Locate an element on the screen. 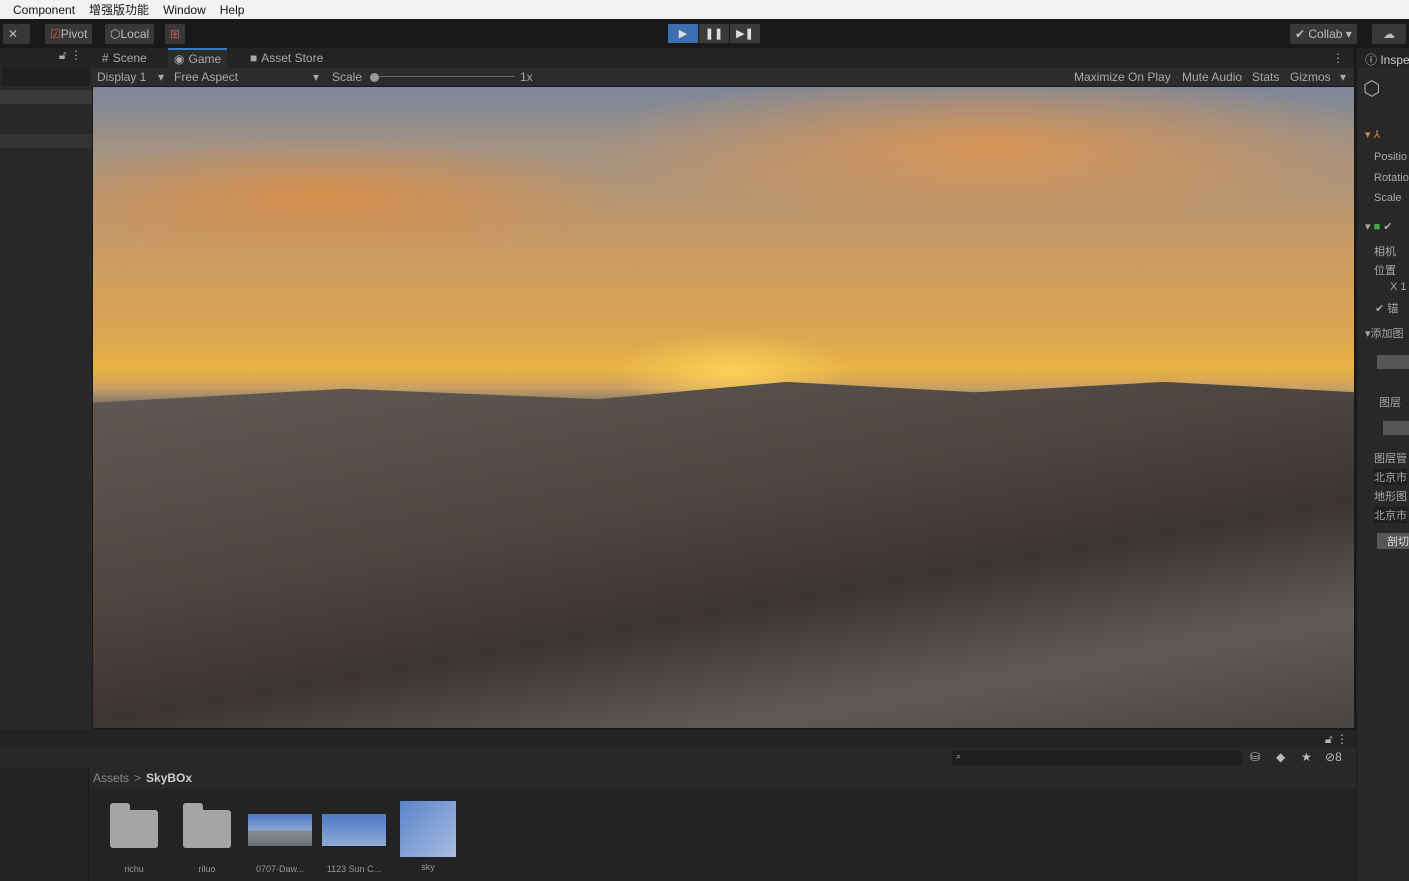  layer-manager-label: 图层管 is located at coordinates (1390, 459).